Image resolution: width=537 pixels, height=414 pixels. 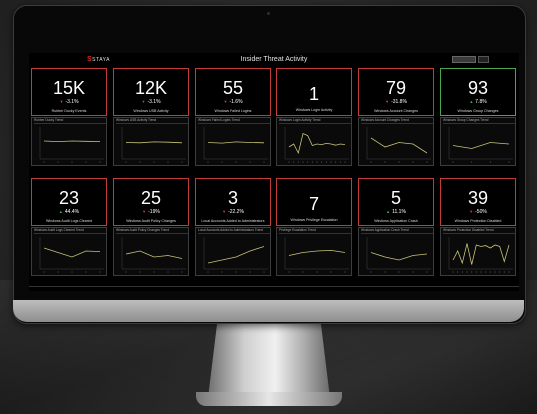 I want to click on kpi-tile: 12K ▼ -3.1% Windows USB Activity, so click(x=151, y=92).